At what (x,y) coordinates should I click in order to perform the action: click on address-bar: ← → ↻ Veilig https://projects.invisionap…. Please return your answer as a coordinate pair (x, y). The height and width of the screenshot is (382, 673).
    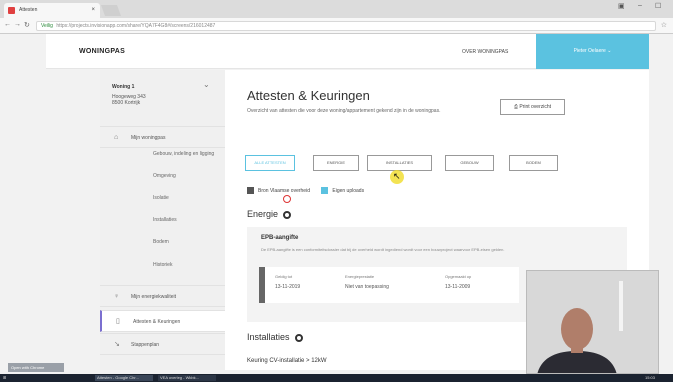
    Looking at the image, I should click on (336, 26).